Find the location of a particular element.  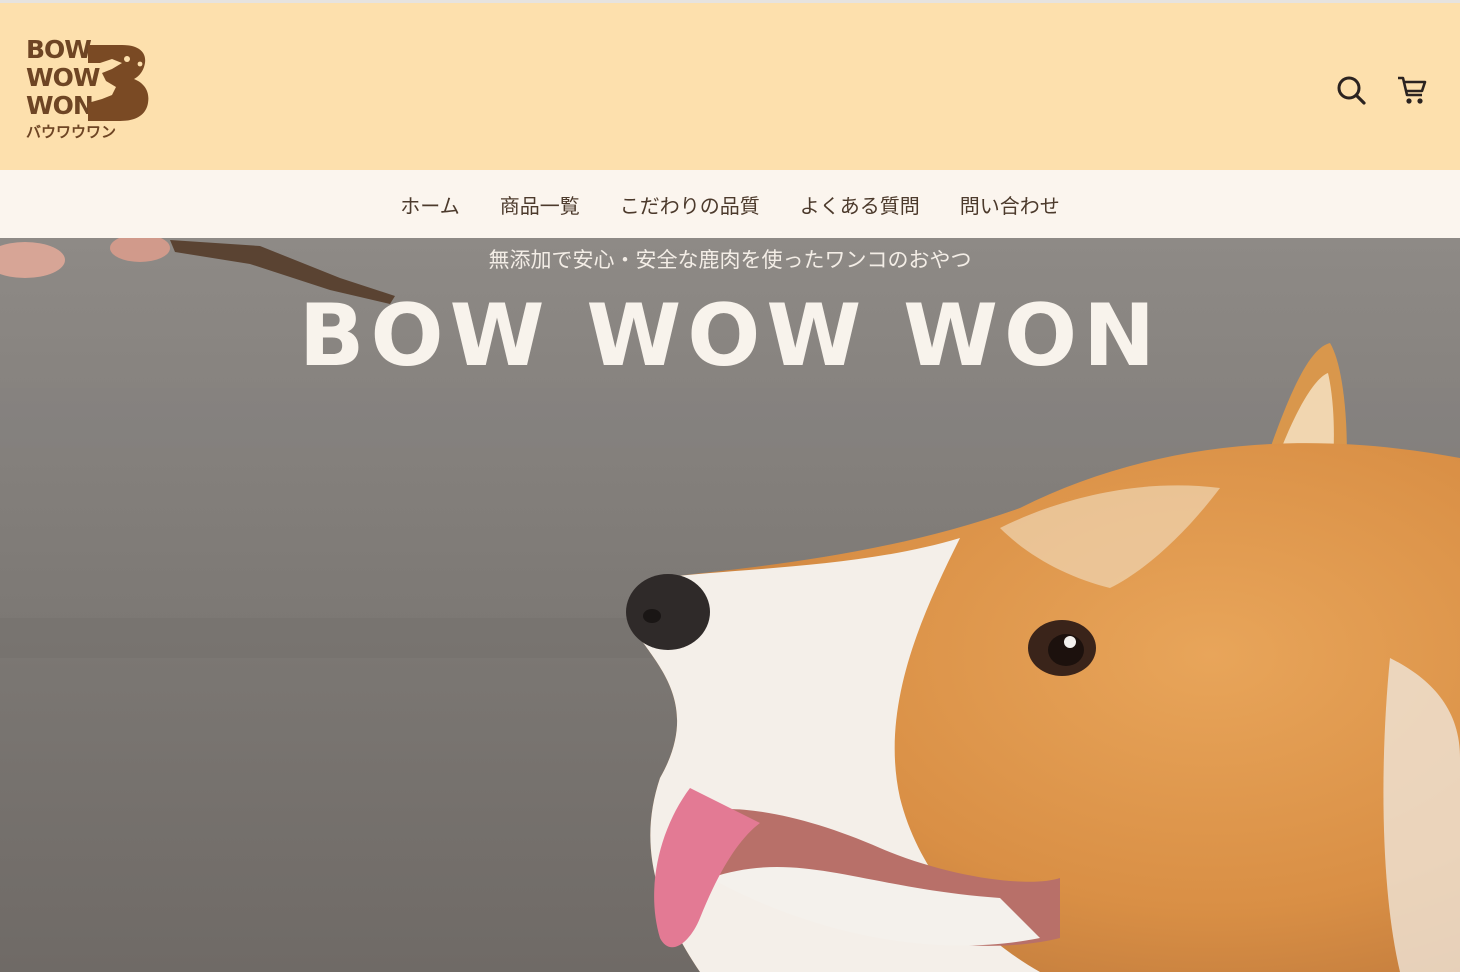

search-button is located at coordinates (1351, 90).